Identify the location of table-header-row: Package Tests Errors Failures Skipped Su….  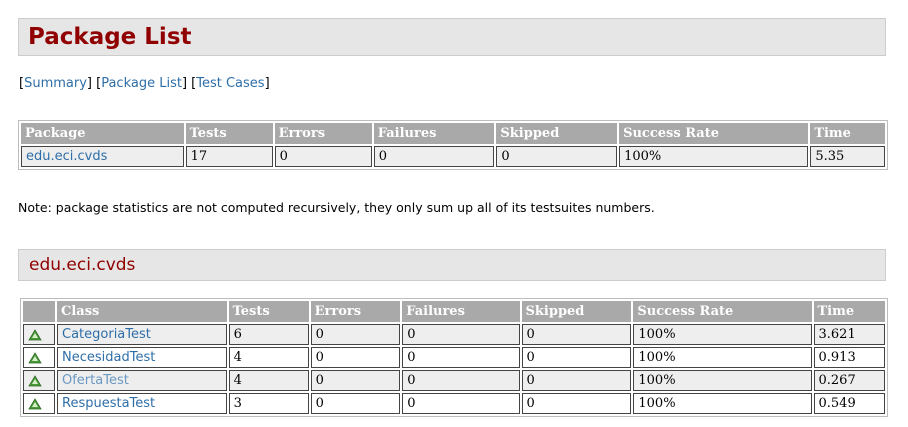
(453, 133).